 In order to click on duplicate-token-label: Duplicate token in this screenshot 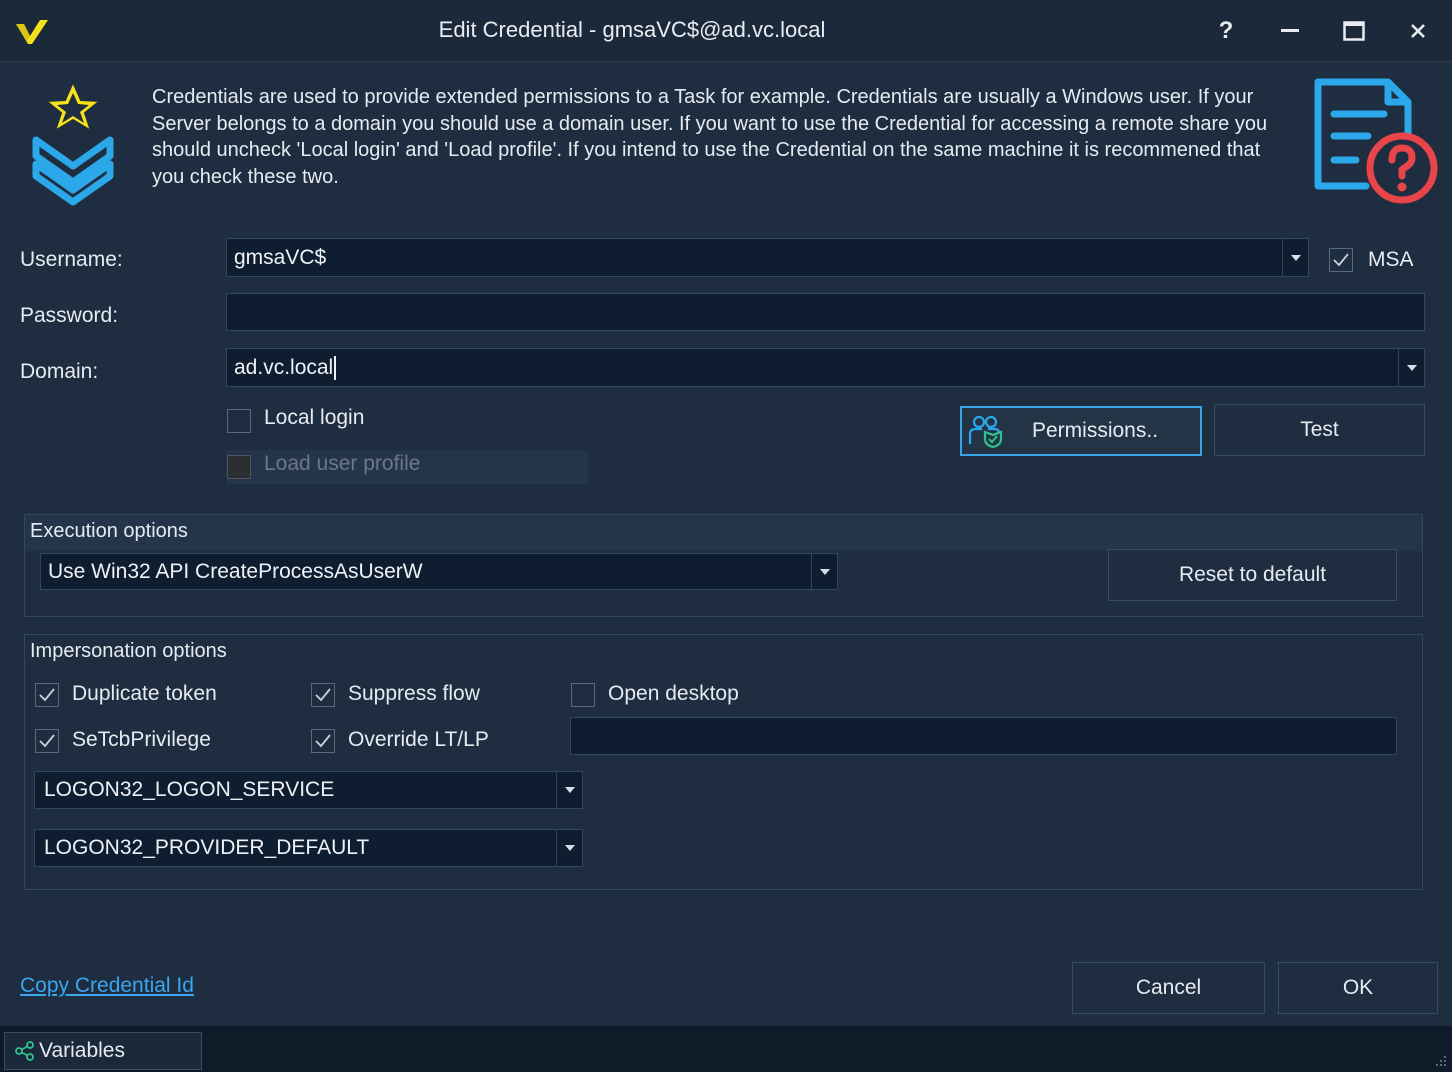, I will do `click(144, 693)`.